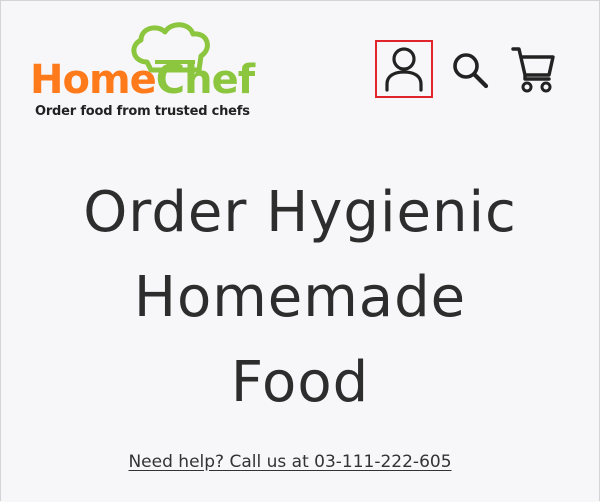 This screenshot has height=502, width=600. What do you see at coordinates (205, 80) in the screenshot?
I see `brand-chef: Chef` at bounding box center [205, 80].